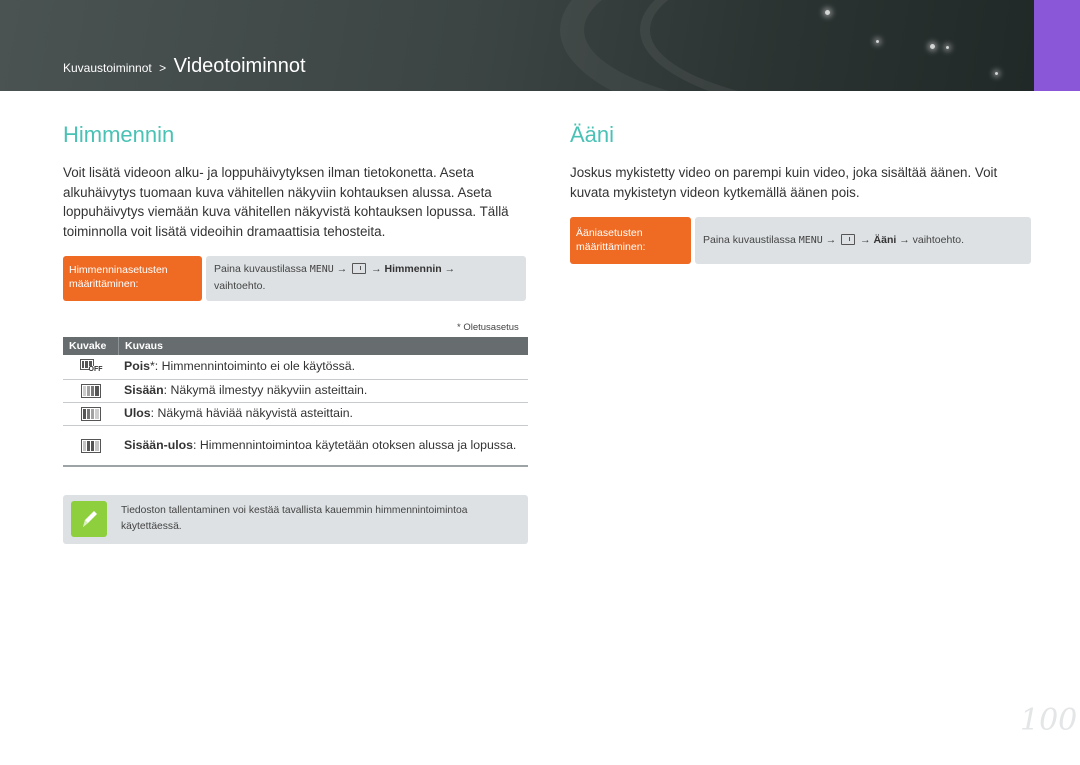  I want to click on table-header-desc: Kuvaus, so click(140, 346).